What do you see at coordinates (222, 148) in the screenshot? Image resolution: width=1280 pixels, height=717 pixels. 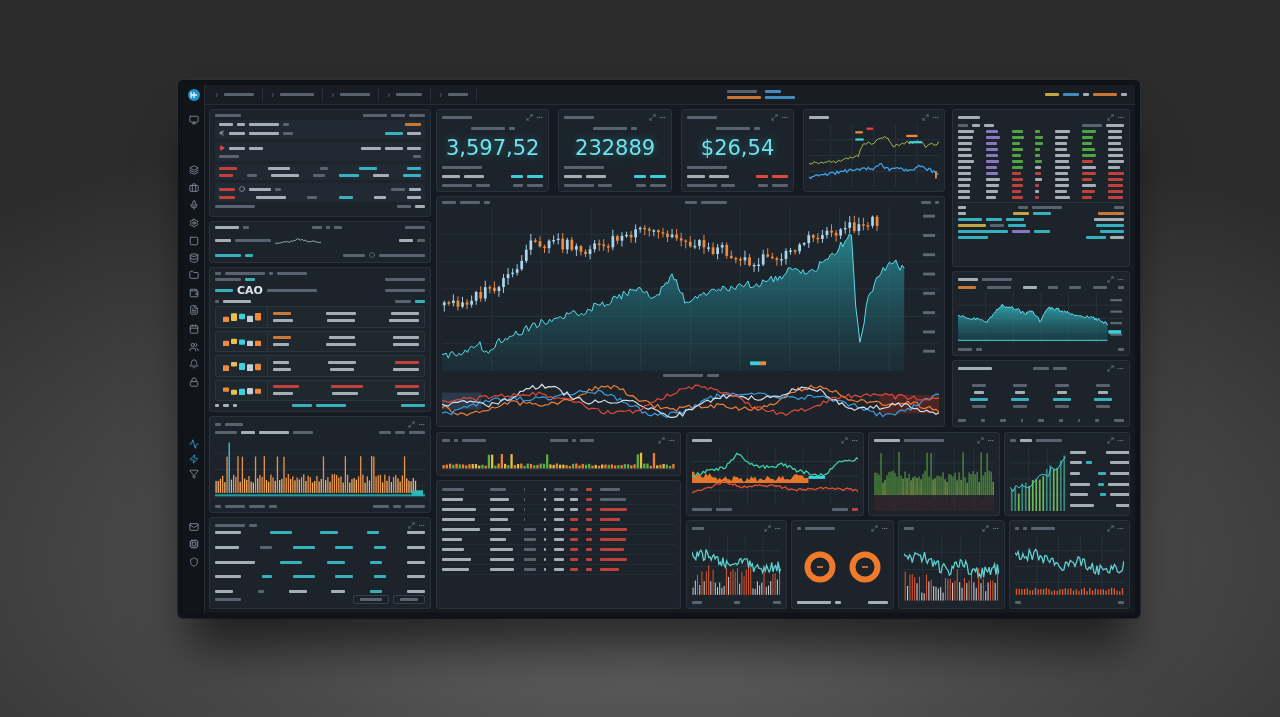 I see `play-icon` at bounding box center [222, 148].